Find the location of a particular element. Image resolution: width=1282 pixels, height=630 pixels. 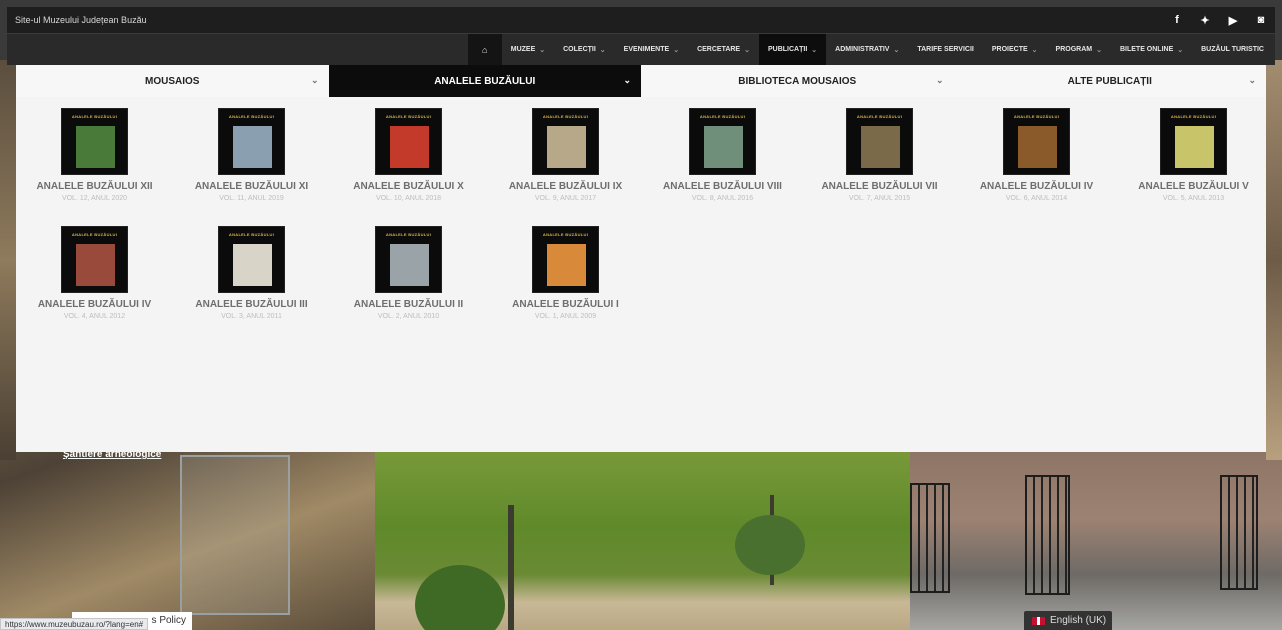

publication-volume: VOL. 4, ANUL 2012 is located at coordinates (94, 316).